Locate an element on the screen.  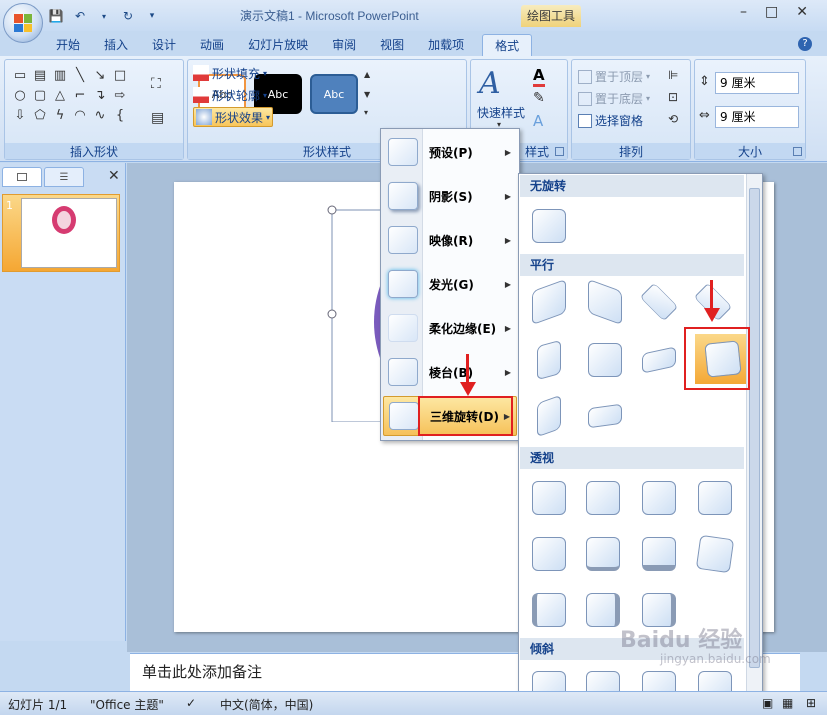
tab-review: 审阅 is located at coordinates (344, 45).